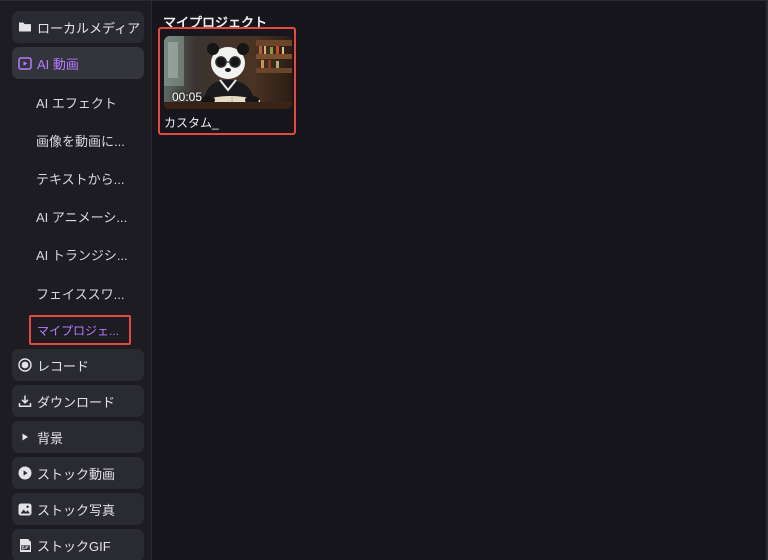 The height and width of the screenshot is (560, 768). I want to click on ai-video-icon, so click(25, 63).